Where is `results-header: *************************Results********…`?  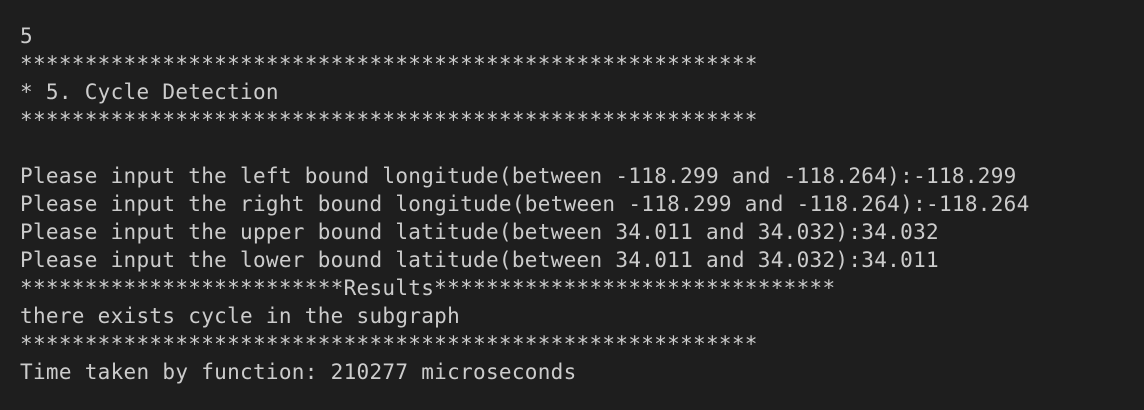 results-header: *************************Results********… is located at coordinates (428, 288).